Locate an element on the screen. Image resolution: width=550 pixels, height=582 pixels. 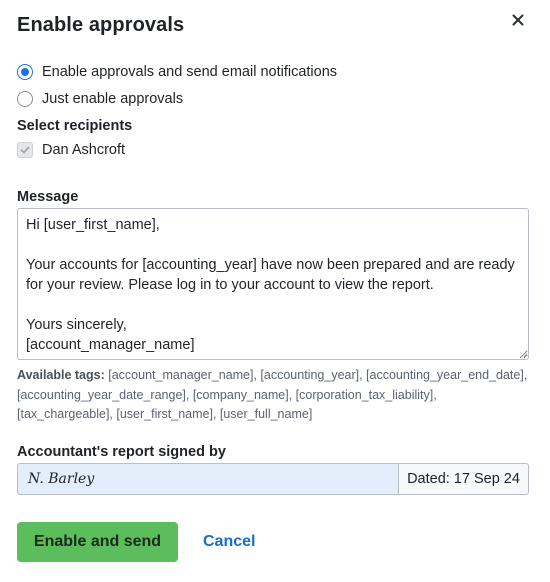
select-recipients-label: Select recipients is located at coordinates (75, 126).